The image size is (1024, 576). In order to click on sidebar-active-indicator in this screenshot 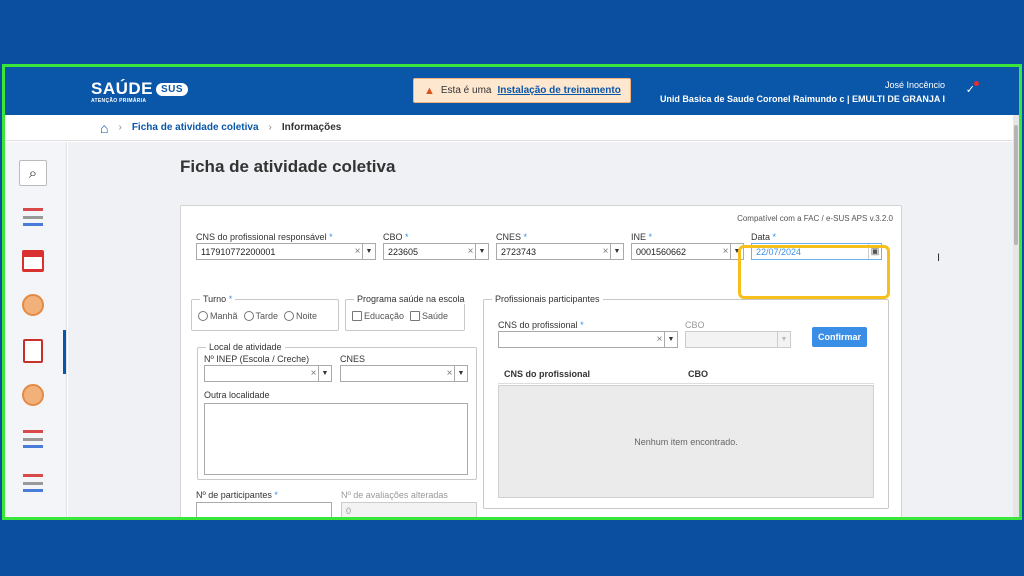, I will do `click(64, 352)`.